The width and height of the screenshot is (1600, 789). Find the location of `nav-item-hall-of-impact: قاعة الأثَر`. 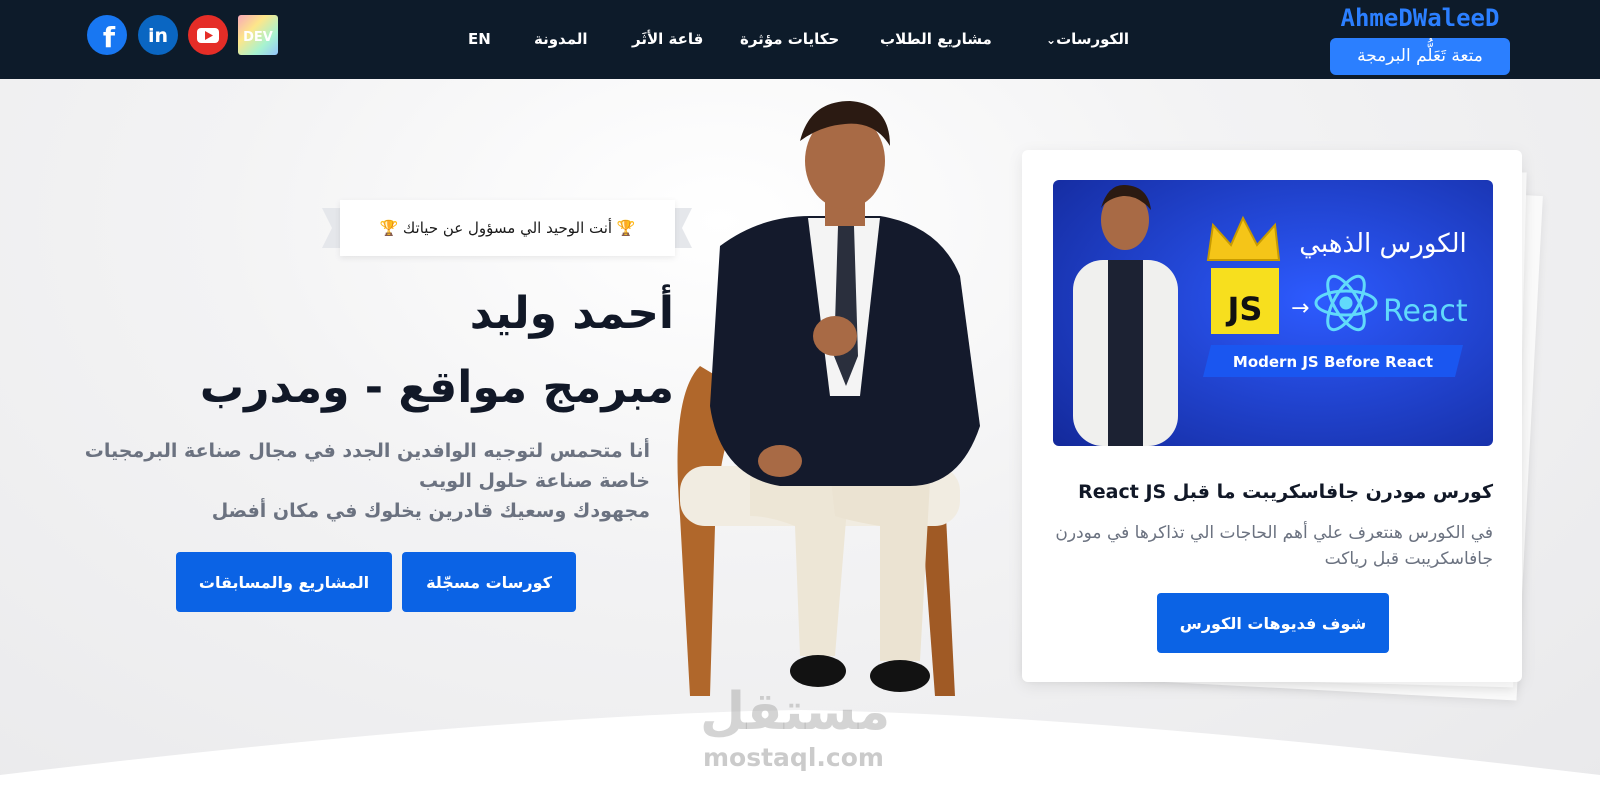

nav-item-hall-of-impact: قاعة الأثَر is located at coordinates (667, 39).